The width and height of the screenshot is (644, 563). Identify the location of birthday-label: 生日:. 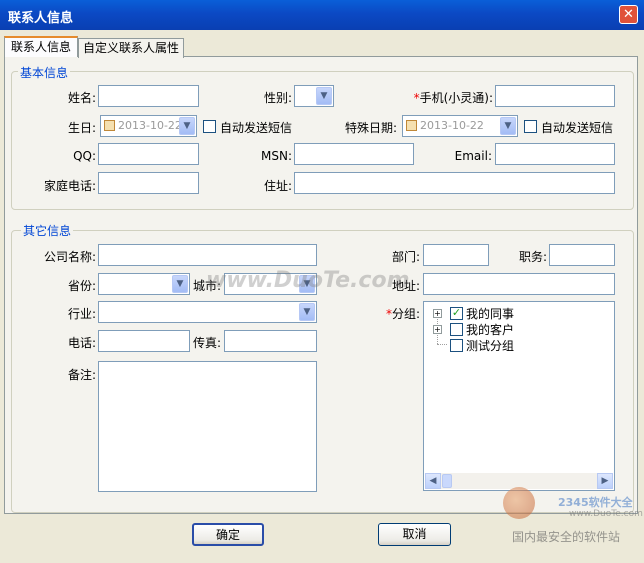
(81, 128).